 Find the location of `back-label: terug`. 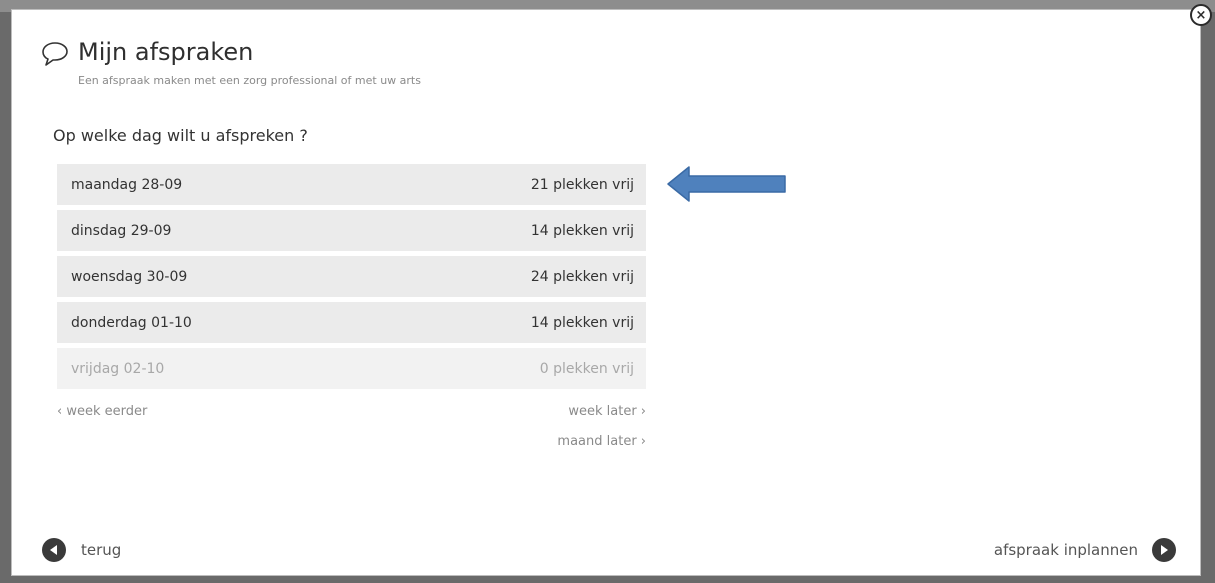

back-label: terug is located at coordinates (101, 550).